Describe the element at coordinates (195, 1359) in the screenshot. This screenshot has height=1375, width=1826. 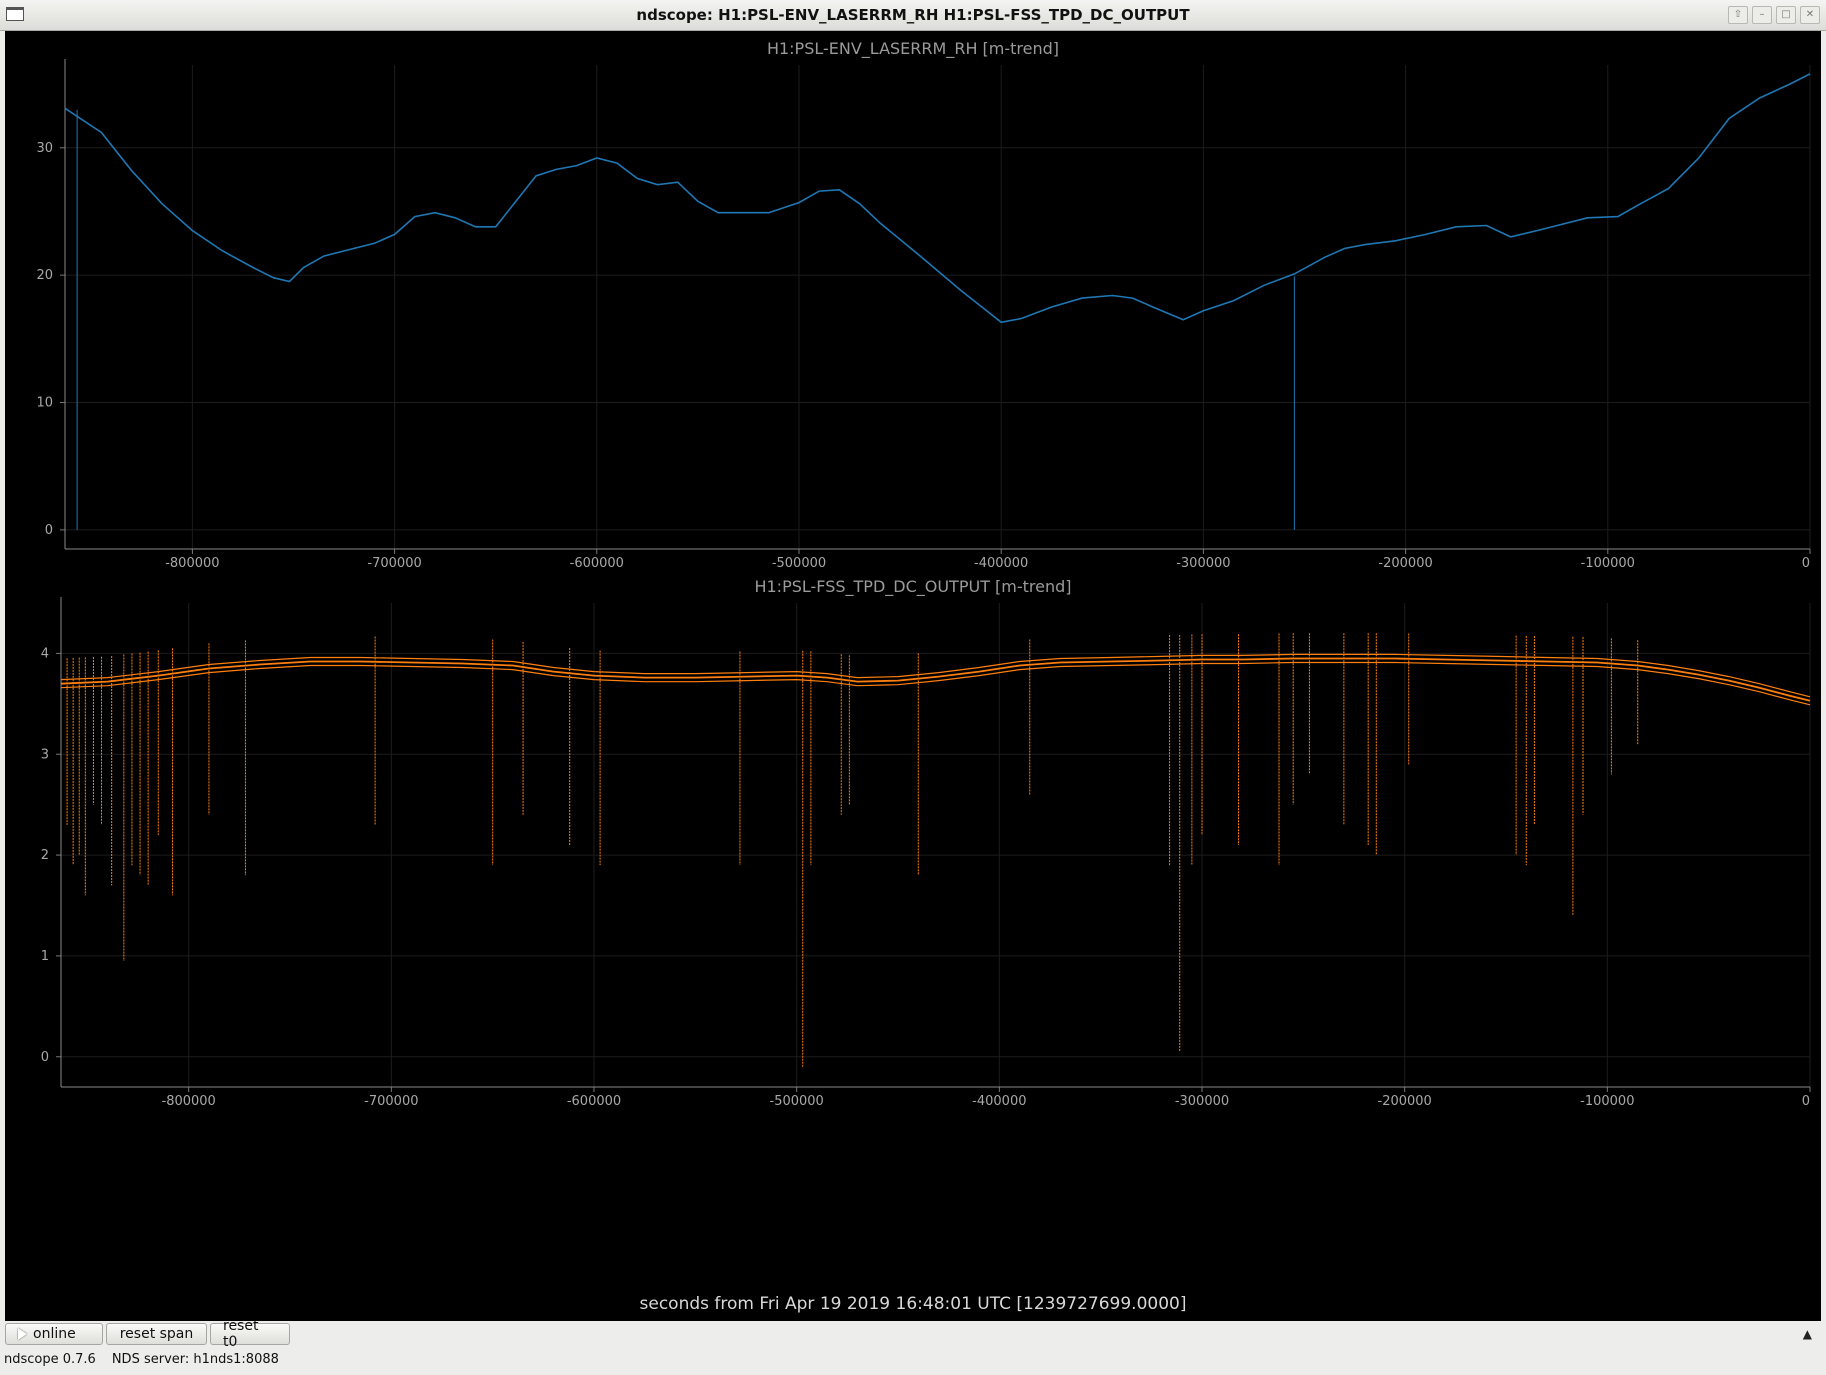
I see `server-label: NDS server: h1nds1:8088` at that location.